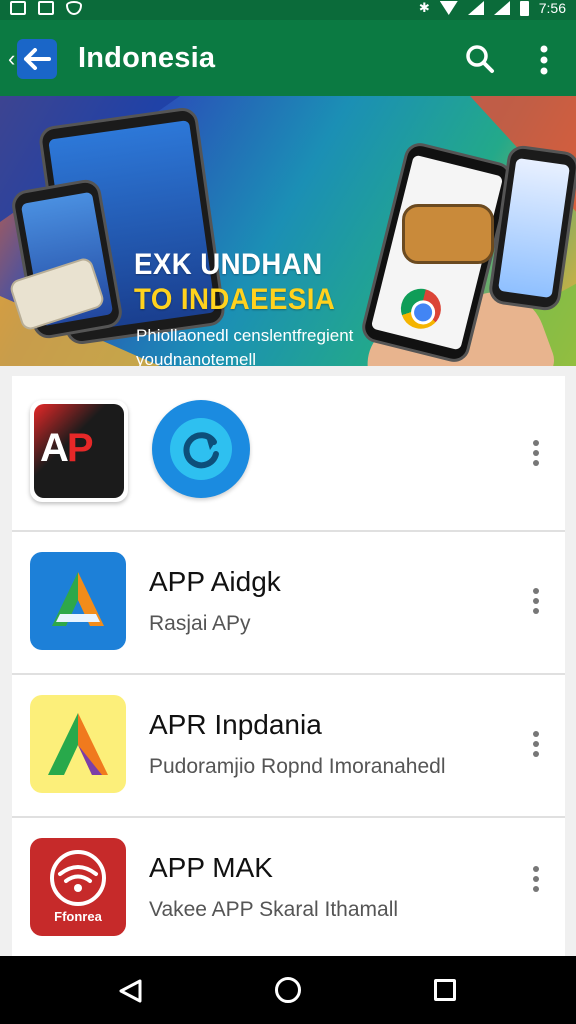 This screenshot has height=1024, width=576. I want to click on wifi-icon, so click(448, 8).